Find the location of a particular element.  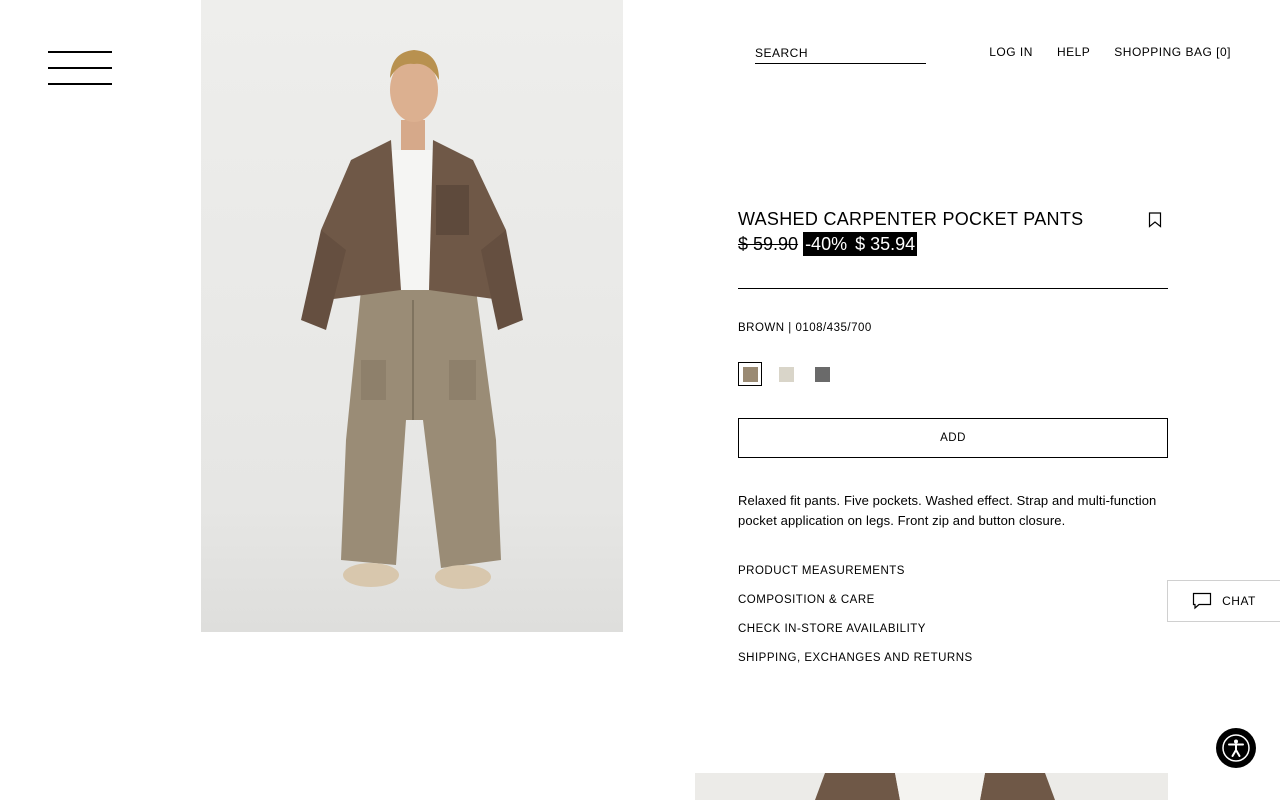

add-to-bag-button: ADD is located at coordinates (953, 438).